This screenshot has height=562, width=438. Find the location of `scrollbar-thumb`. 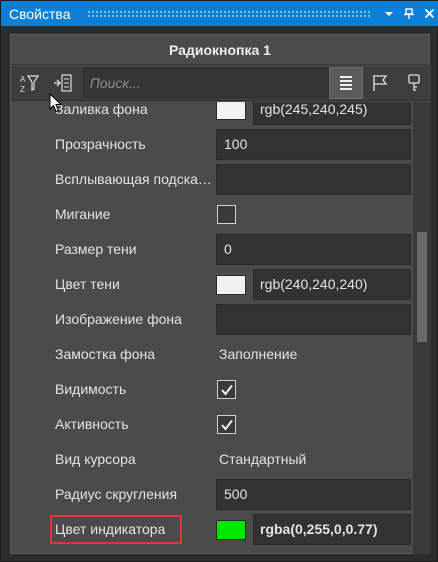

scrollbar-thumb is located at coordinates (422, 287).